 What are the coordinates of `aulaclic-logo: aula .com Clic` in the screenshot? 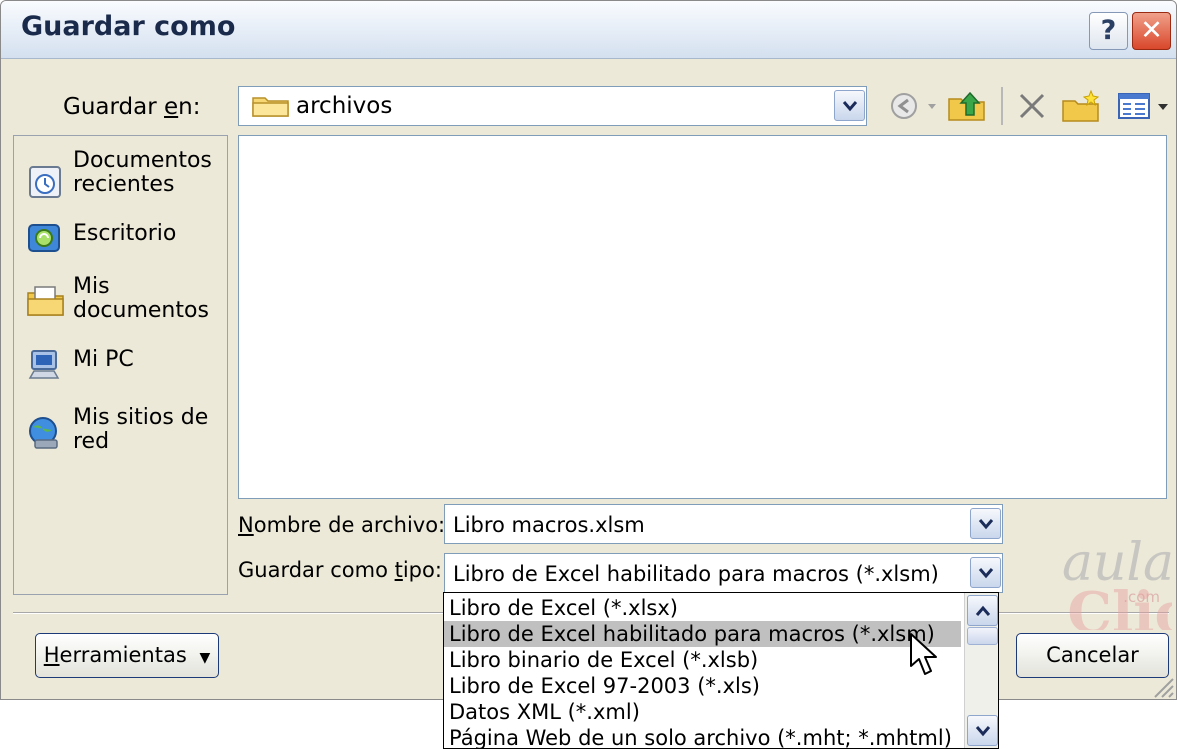 It's located at (1117, 581).